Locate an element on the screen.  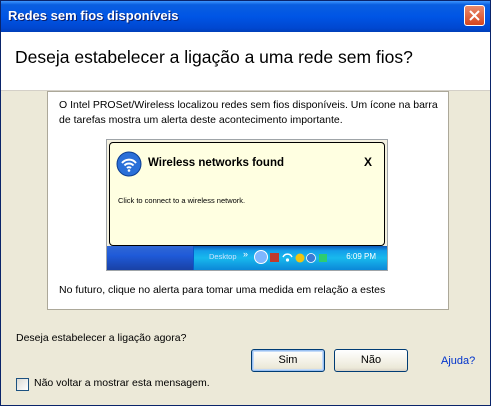
no-button: Não is located at coordinates (371, 360).